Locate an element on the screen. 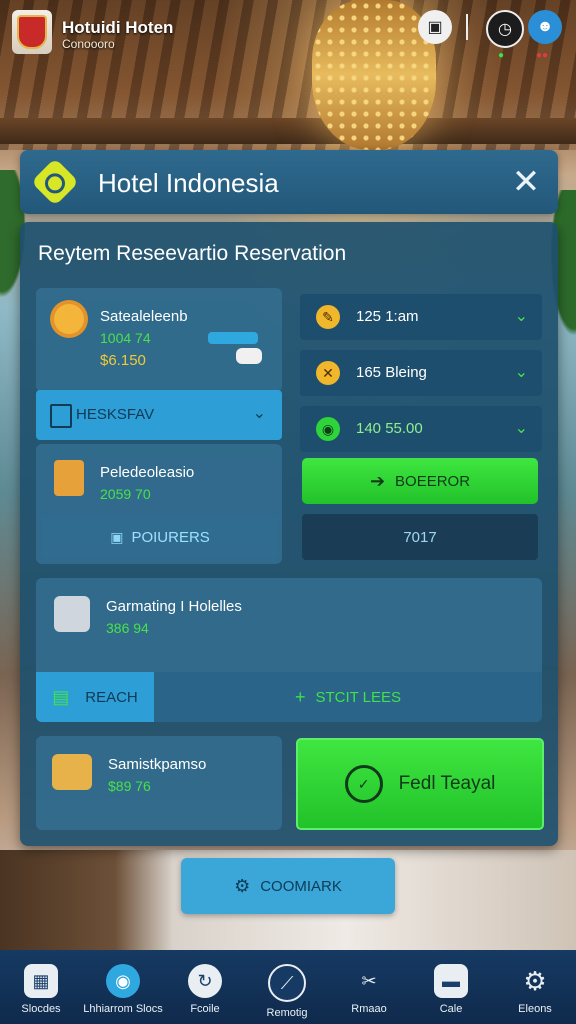  command-button: ⚙ COOMIARK is located at coordinates (288, 886).